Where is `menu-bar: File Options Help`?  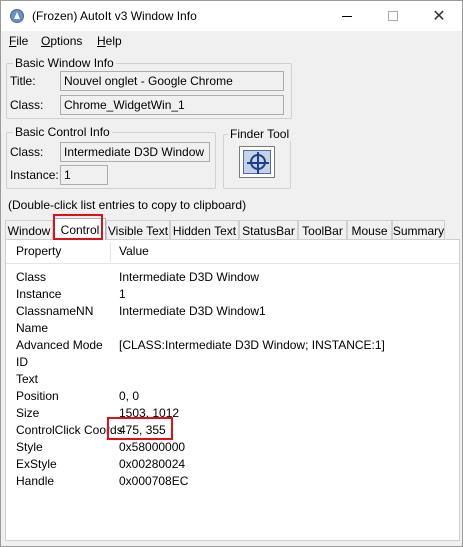
menu-bar: File Options Help is located at coordinates (231, 41).